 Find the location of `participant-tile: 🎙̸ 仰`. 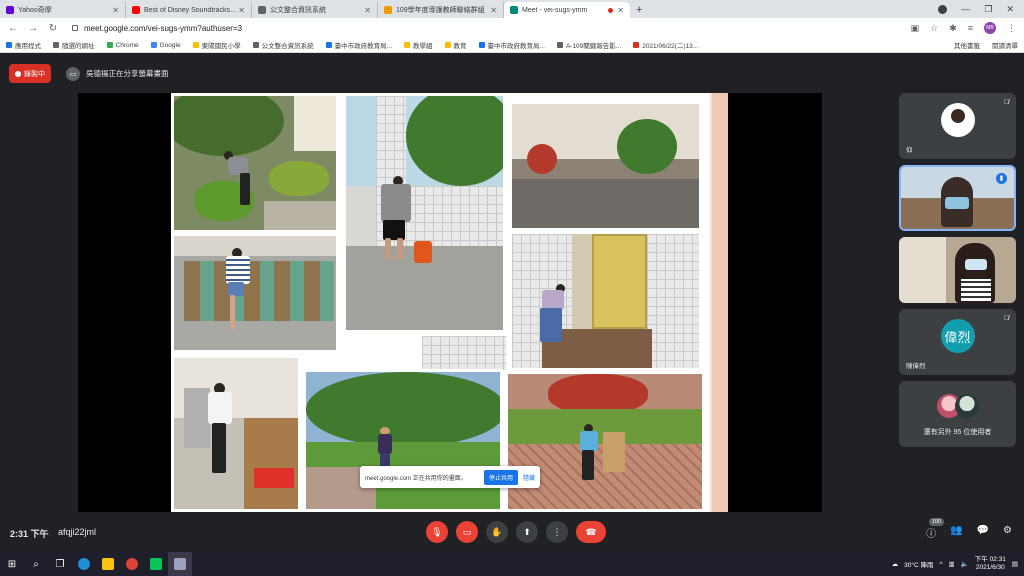

participant-tile: 🎙̸ 仰 is located at coordinates (957, 126).